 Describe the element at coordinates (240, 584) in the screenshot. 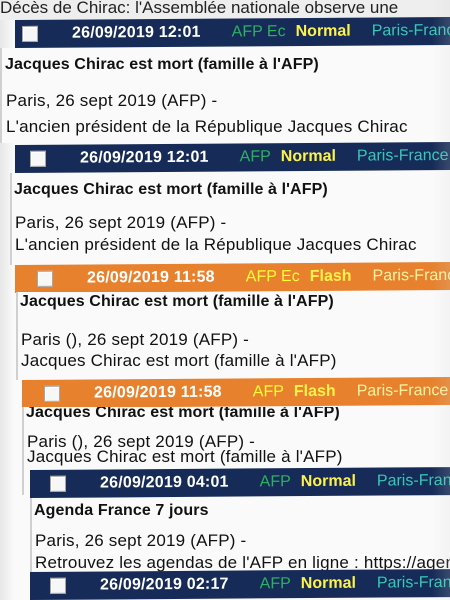

I see `dispatch-header: 26/09/2019 02:17 AFP Normal Paris-France` at that location.